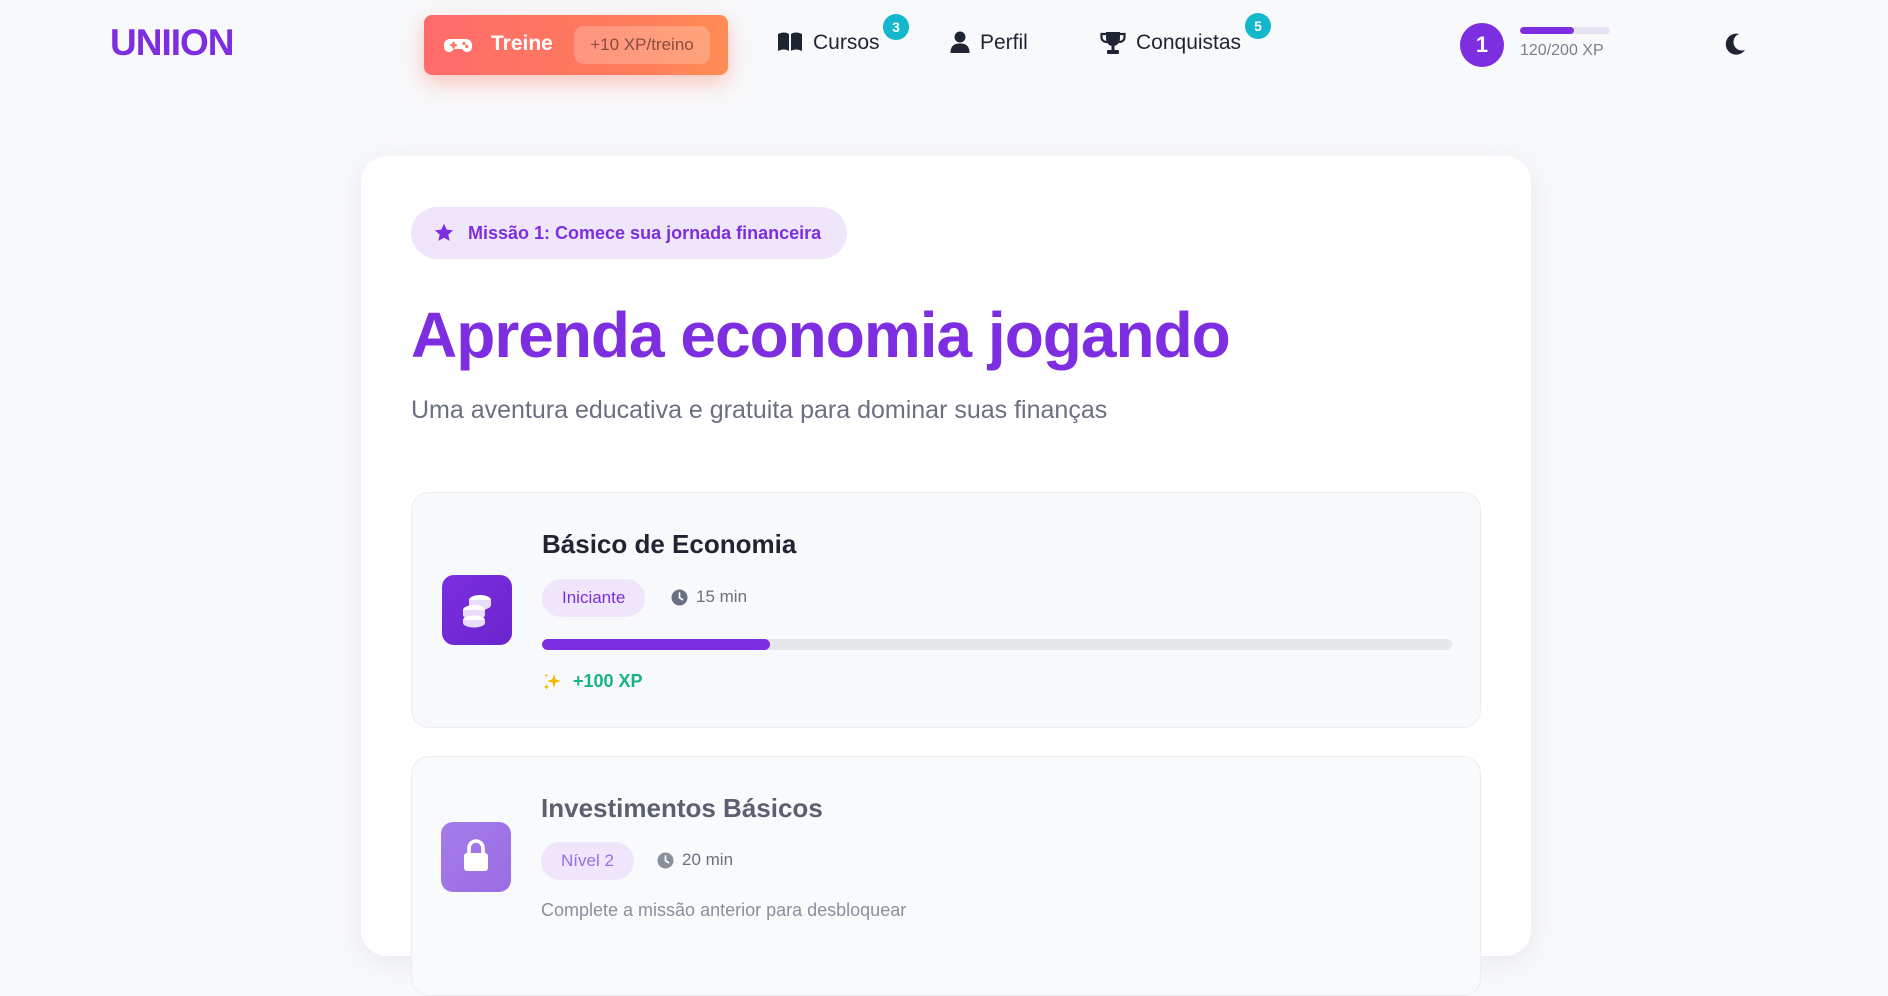 The width and height of the screenshot is (1888, 996). I want to click on lock-icon, so click(476, 855).